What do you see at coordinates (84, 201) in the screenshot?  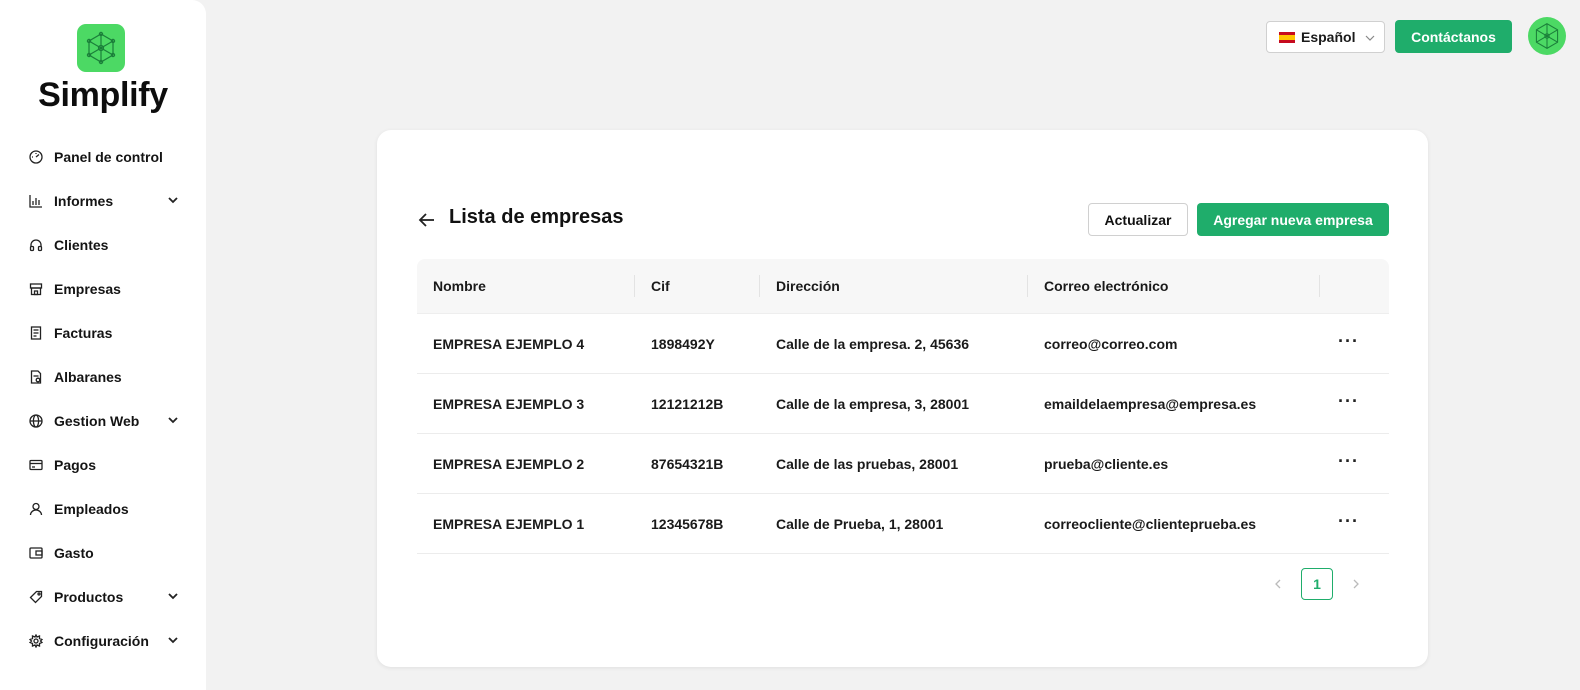 I see `sidebar-item-label: Informes` at bounding box center [84, 201].